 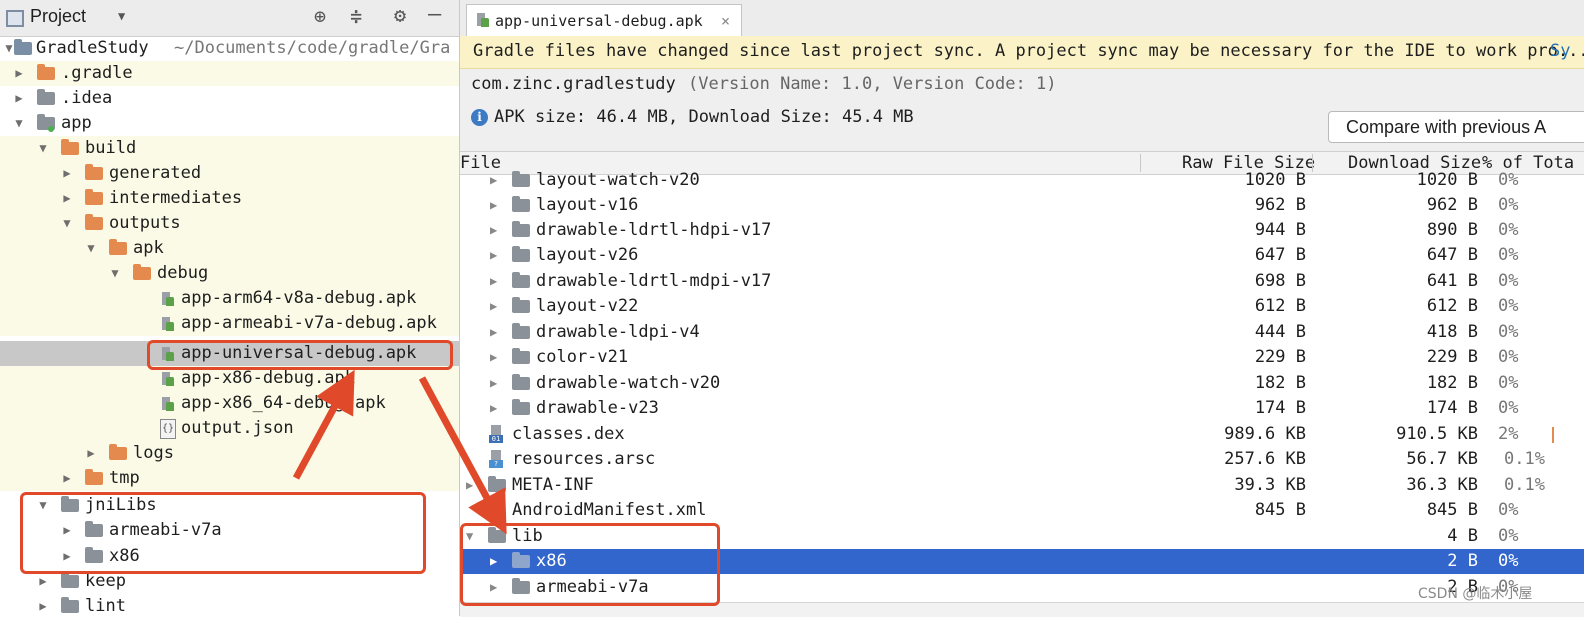 What do you see at coordinates (462, 455) in the screenshot?
I see `annotation-arrow-down` at bounding box center [462, 455].